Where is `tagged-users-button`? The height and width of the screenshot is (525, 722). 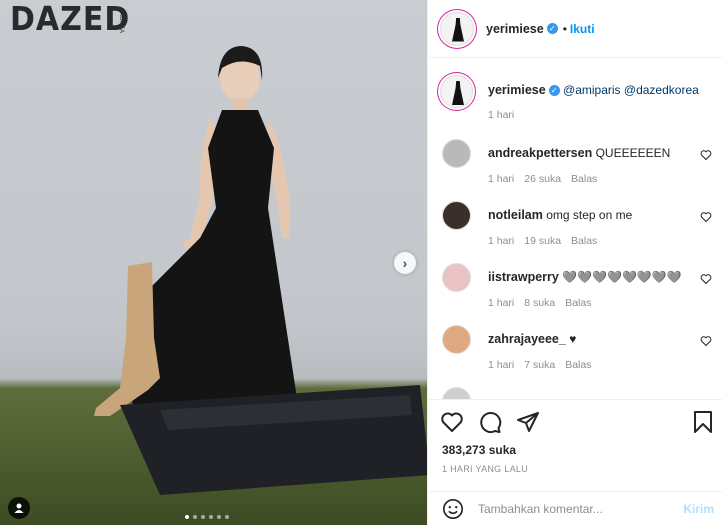
tagged-users-button is located at coordinates (19, 508).